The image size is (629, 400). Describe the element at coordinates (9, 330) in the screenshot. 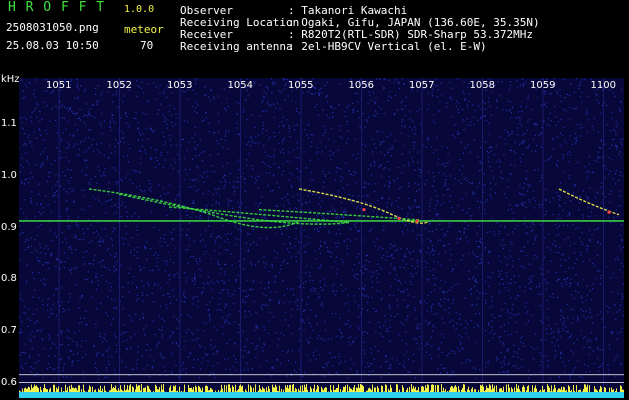

I see `y-tick-label: 0.7` at that location.